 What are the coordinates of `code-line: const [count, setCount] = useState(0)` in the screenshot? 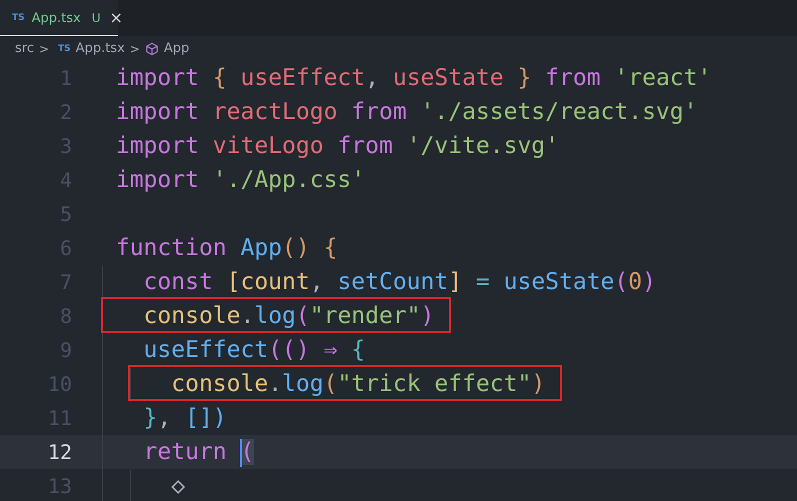 It's located at (399, 282).